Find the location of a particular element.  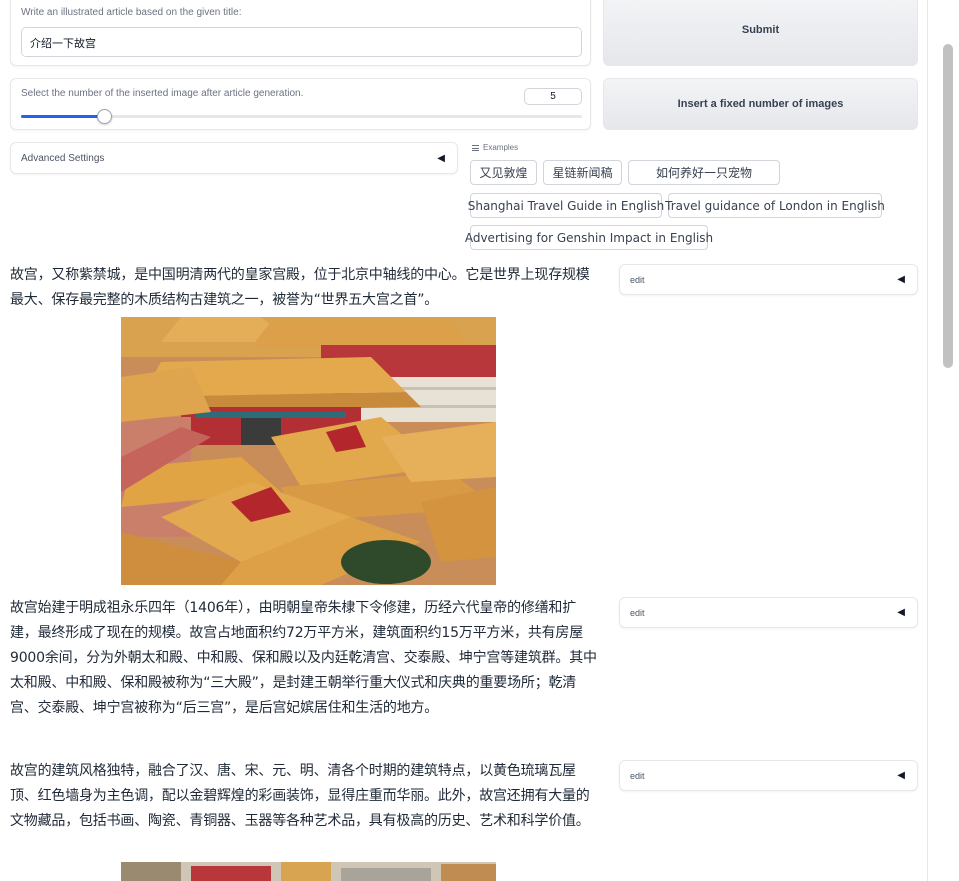

example-chip: 又见敦煌 is located at coordinates (503, 172).